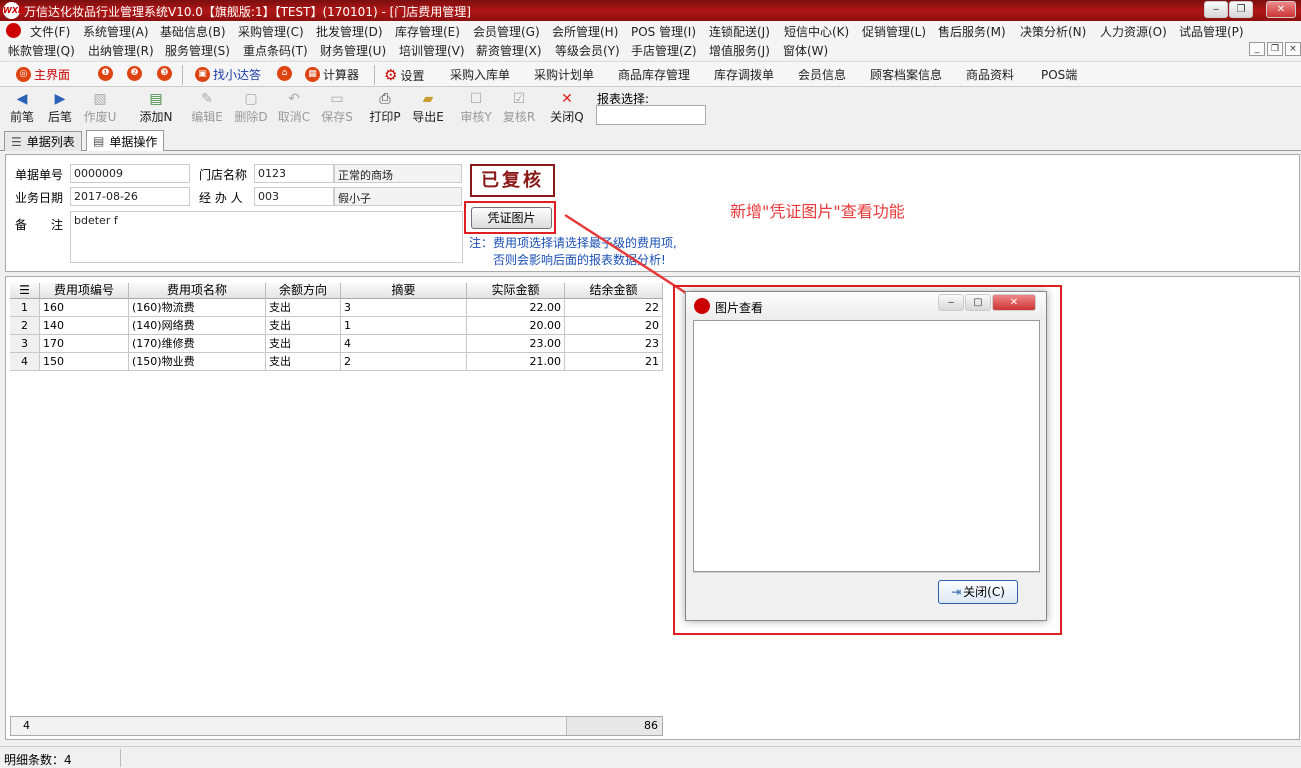 The width and height of the screenshot is (1301, 768). What do you see at coordinates (197, 362) in the screenshot?
I see `grid-cell-name: (150)物业费` at bounding box center [197, 362].